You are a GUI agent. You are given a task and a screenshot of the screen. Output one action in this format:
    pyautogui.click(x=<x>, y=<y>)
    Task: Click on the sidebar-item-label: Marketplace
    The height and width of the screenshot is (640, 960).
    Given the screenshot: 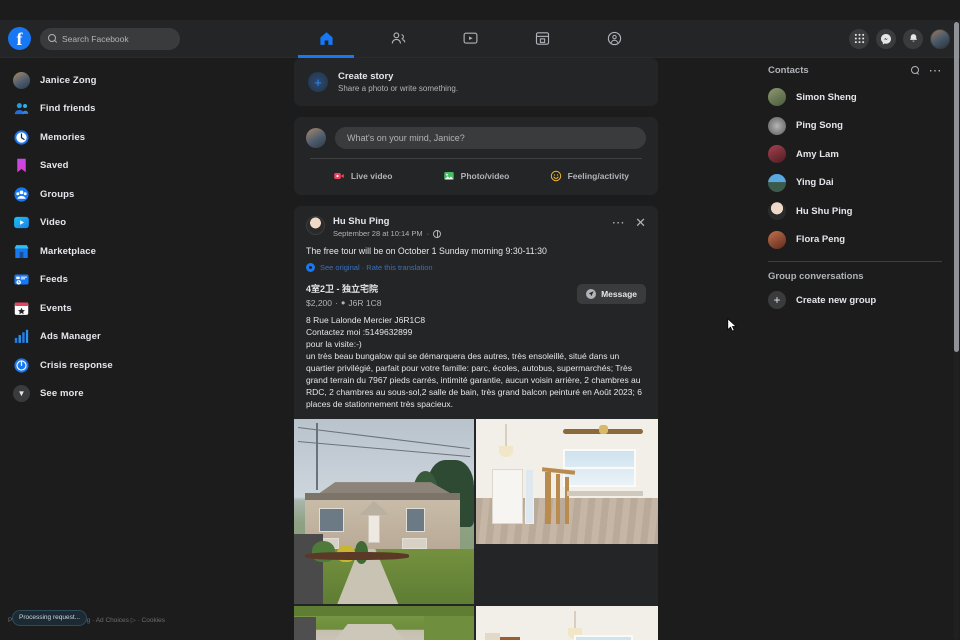 What is the action you would take?
    pyautogui.click(x=68, y=251)
    